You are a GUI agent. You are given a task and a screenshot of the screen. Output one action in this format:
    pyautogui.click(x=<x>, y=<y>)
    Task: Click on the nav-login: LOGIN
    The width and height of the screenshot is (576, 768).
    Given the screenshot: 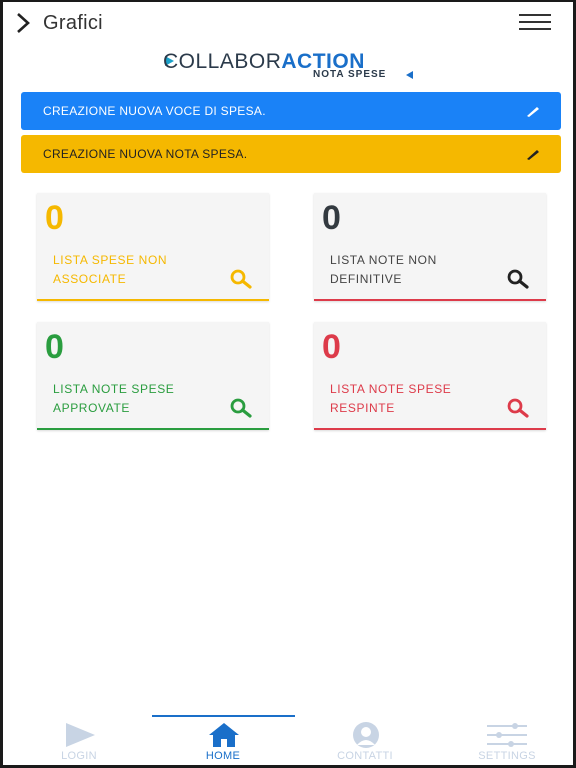 What is the action you would take?
    pyautogui.click(x=79, y=742)
    